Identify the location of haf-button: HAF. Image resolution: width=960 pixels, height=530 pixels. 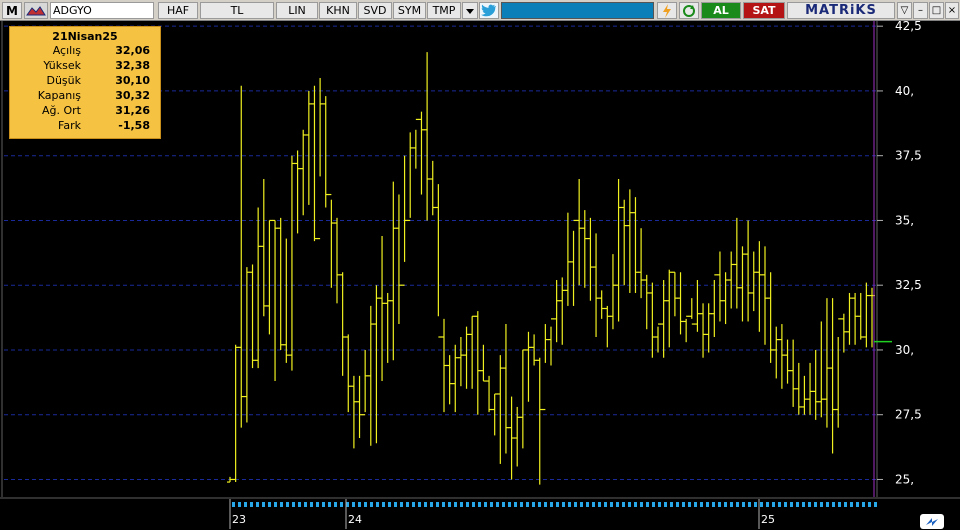
(178, 10).